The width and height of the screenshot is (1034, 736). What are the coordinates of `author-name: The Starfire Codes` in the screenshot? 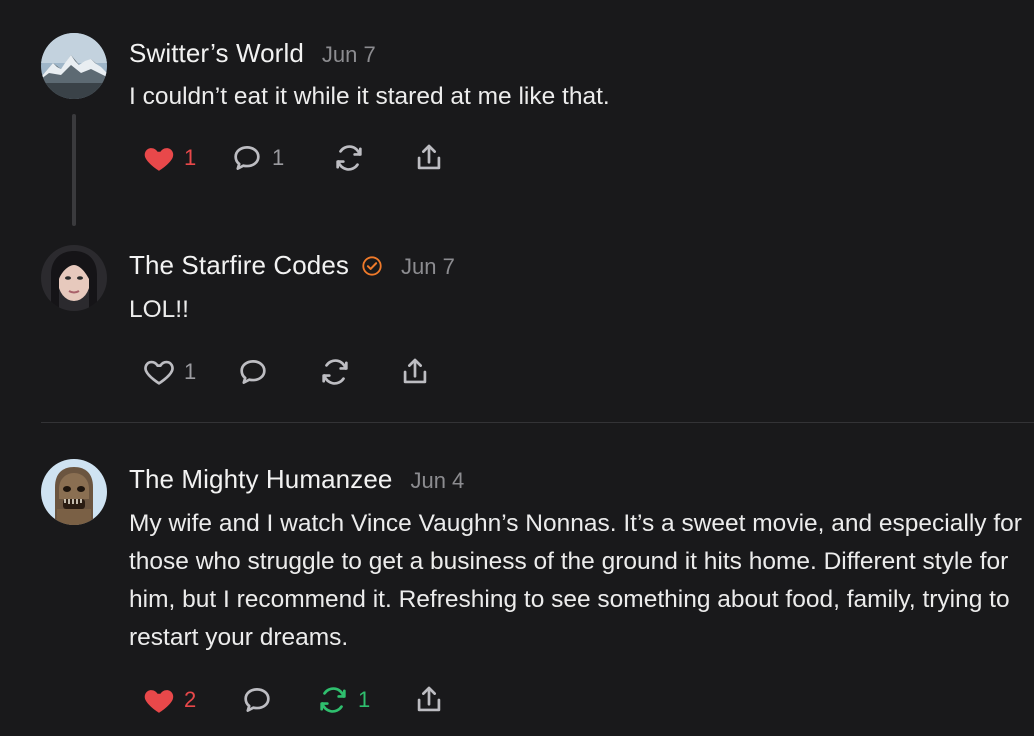 It's located at (239, 265).